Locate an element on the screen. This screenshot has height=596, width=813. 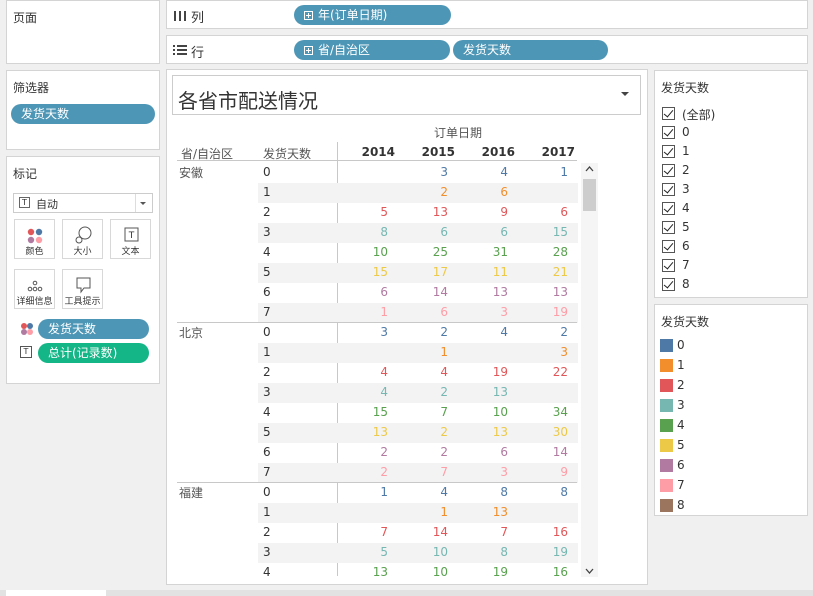
detail-card: 详细信息 is located at coordinates (34, 289).